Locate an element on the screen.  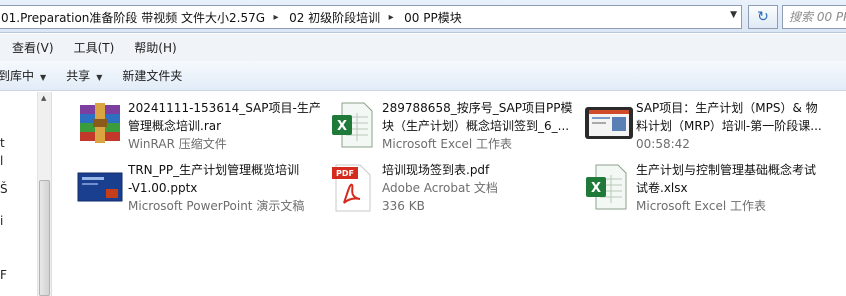
scroll-up-arrow-icon: ▲ is located at coordinates (43, 98).